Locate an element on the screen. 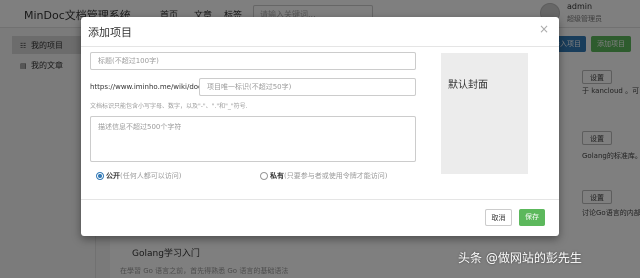  public-label: 公开 is located at coordinates (113, 176).